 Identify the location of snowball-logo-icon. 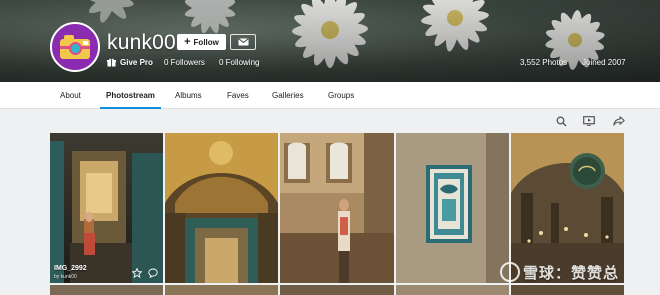
(510, 272).